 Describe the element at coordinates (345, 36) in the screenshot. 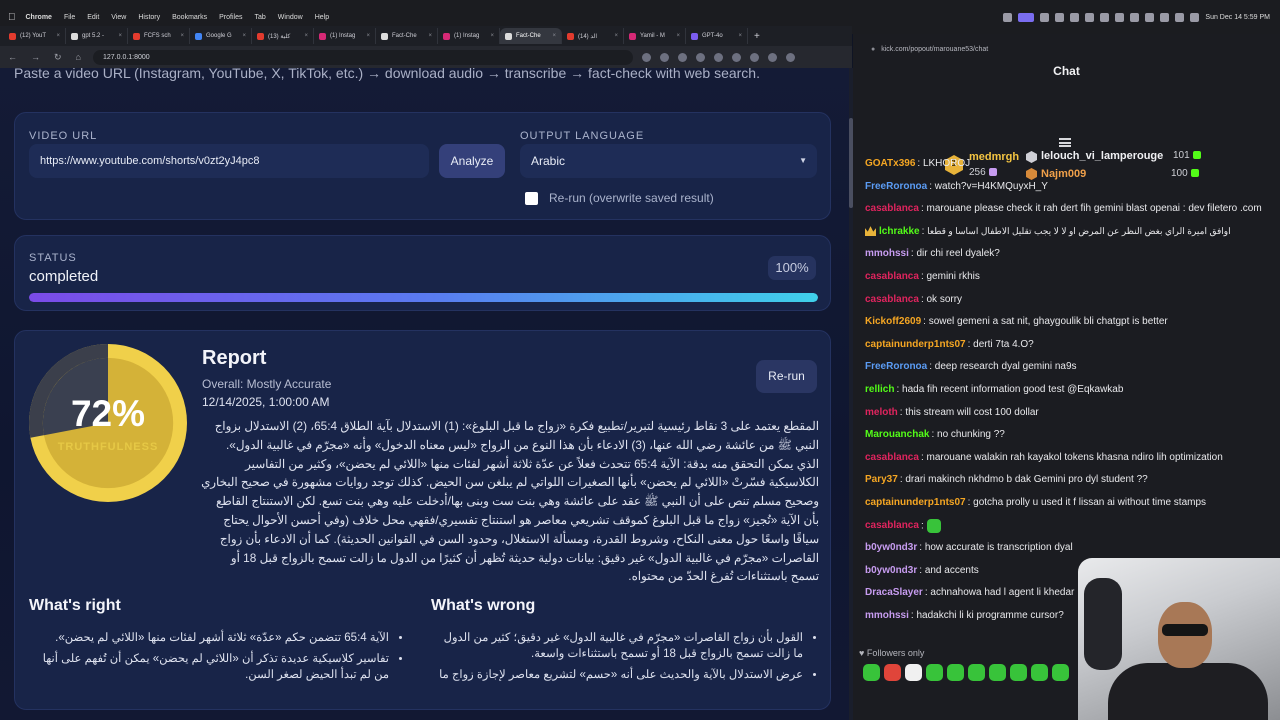

I see `browser-tab: (1) Instag ×` at that location.